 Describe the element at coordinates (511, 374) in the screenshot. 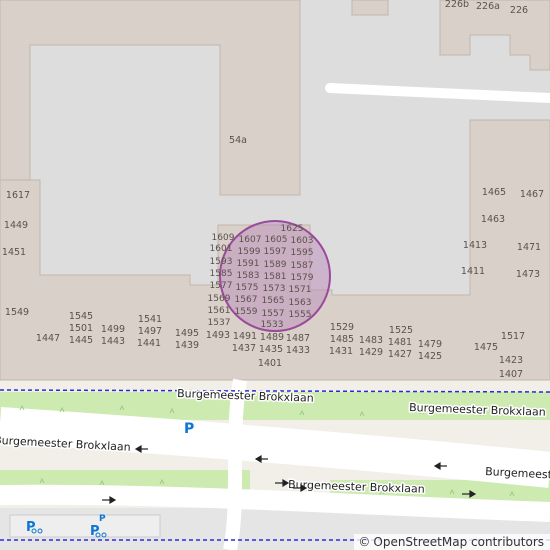

I see `house-number: 1407` at that location.